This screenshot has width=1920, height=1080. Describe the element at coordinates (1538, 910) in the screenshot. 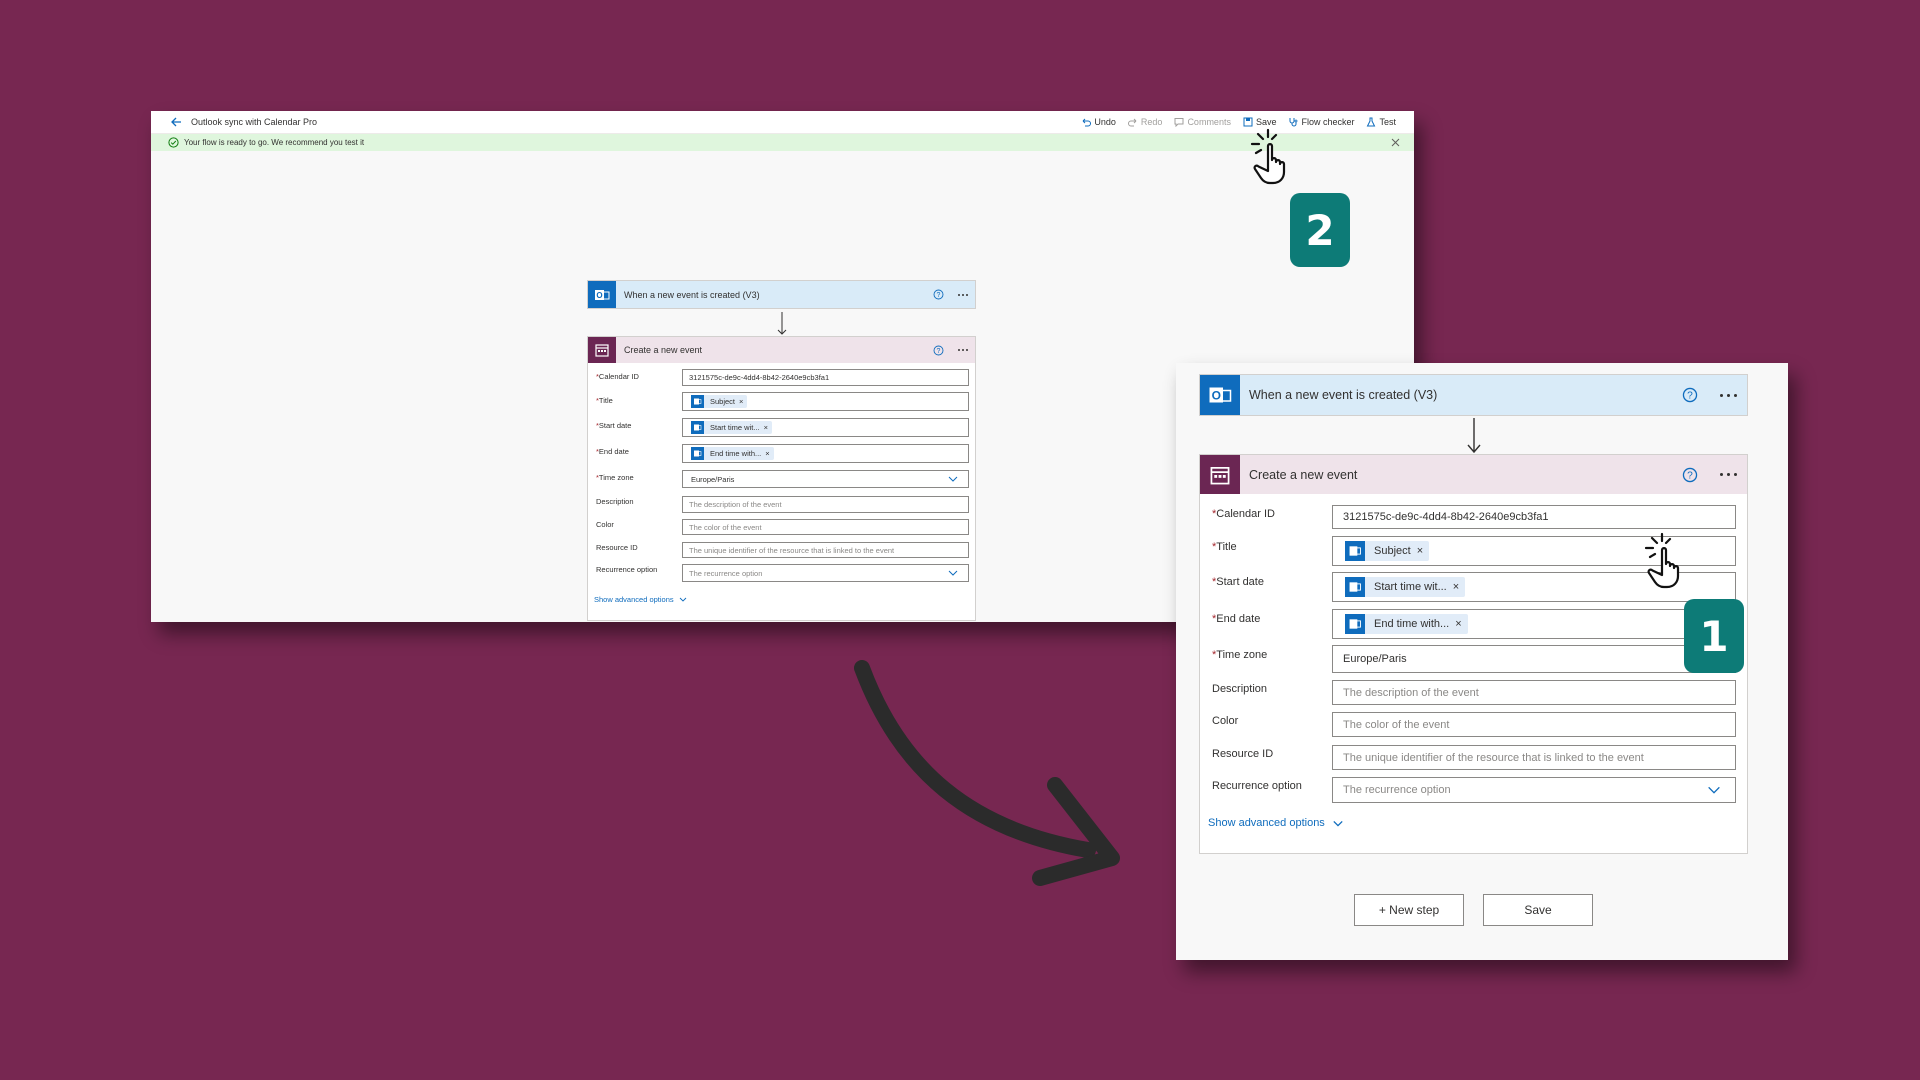

I see `save-button: Save` at that location.